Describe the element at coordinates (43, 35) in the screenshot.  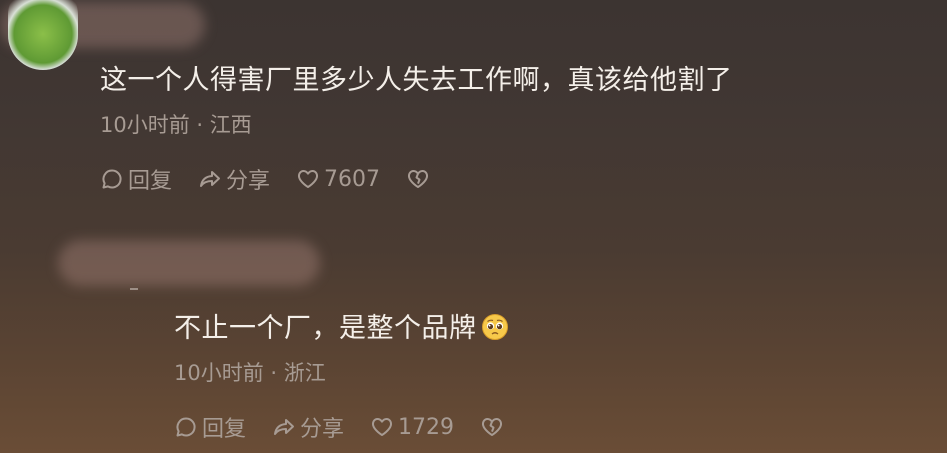
I see `avatar` at that location.